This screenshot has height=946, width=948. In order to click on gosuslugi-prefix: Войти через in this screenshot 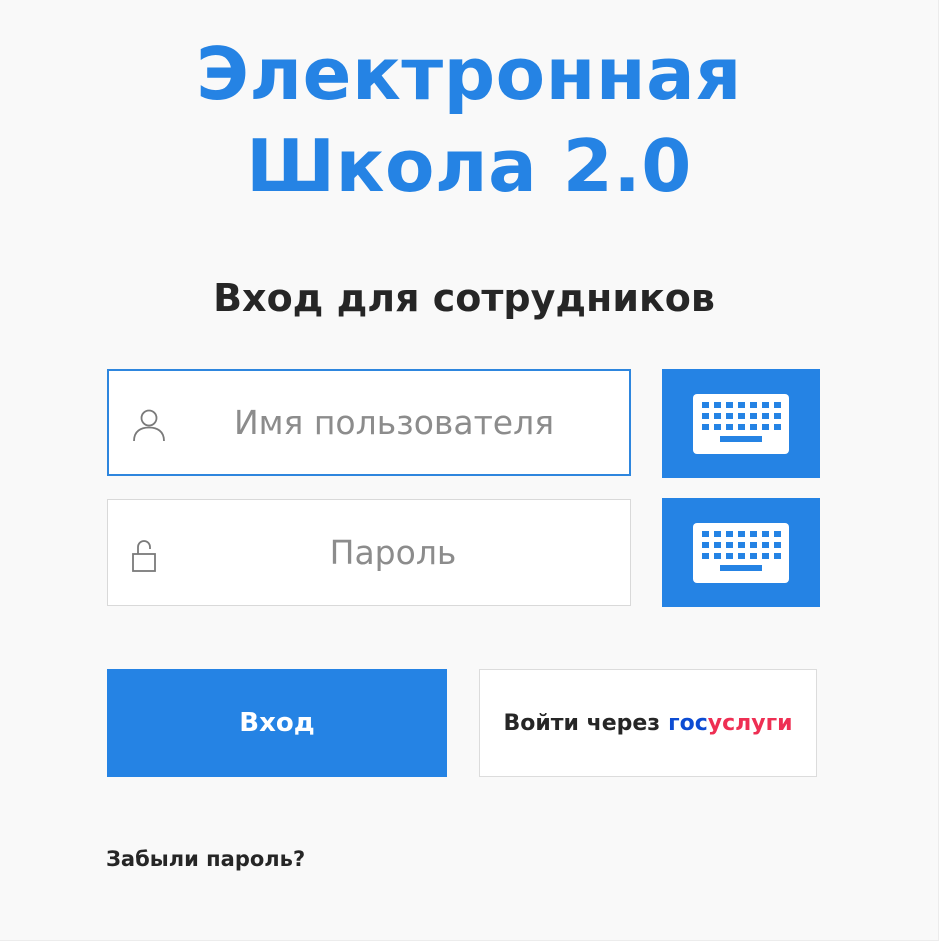, I will do `click(582, 723)`.